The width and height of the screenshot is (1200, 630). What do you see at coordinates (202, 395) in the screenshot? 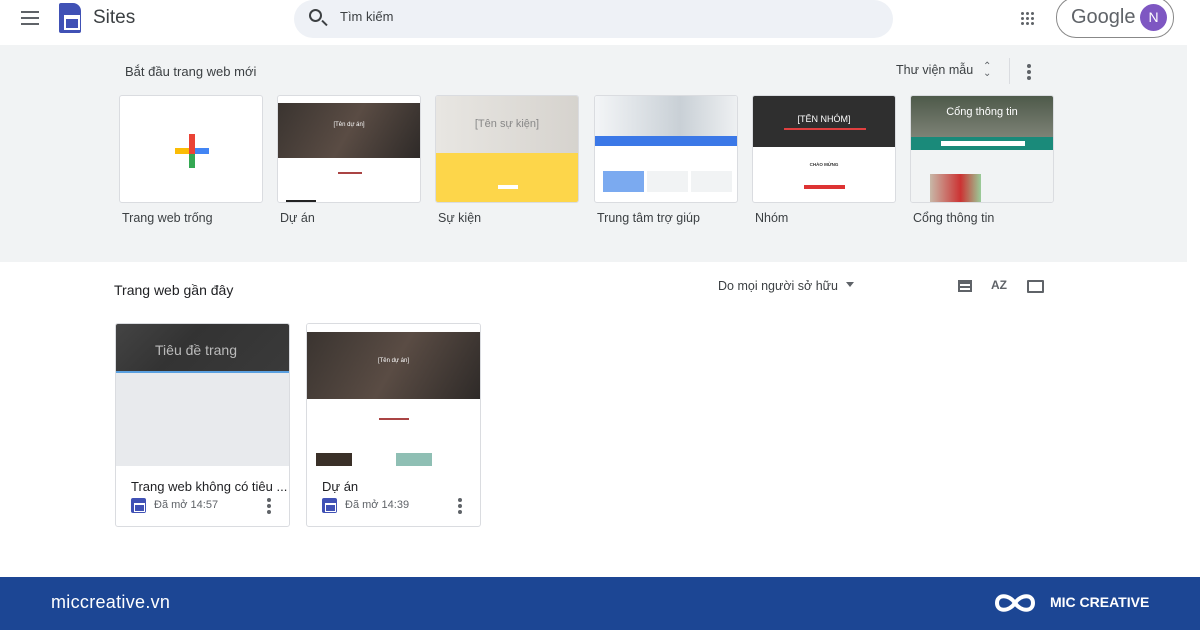
I see `site-thumbnail: Tiêu đề trang` at bounding box center [202, 395].